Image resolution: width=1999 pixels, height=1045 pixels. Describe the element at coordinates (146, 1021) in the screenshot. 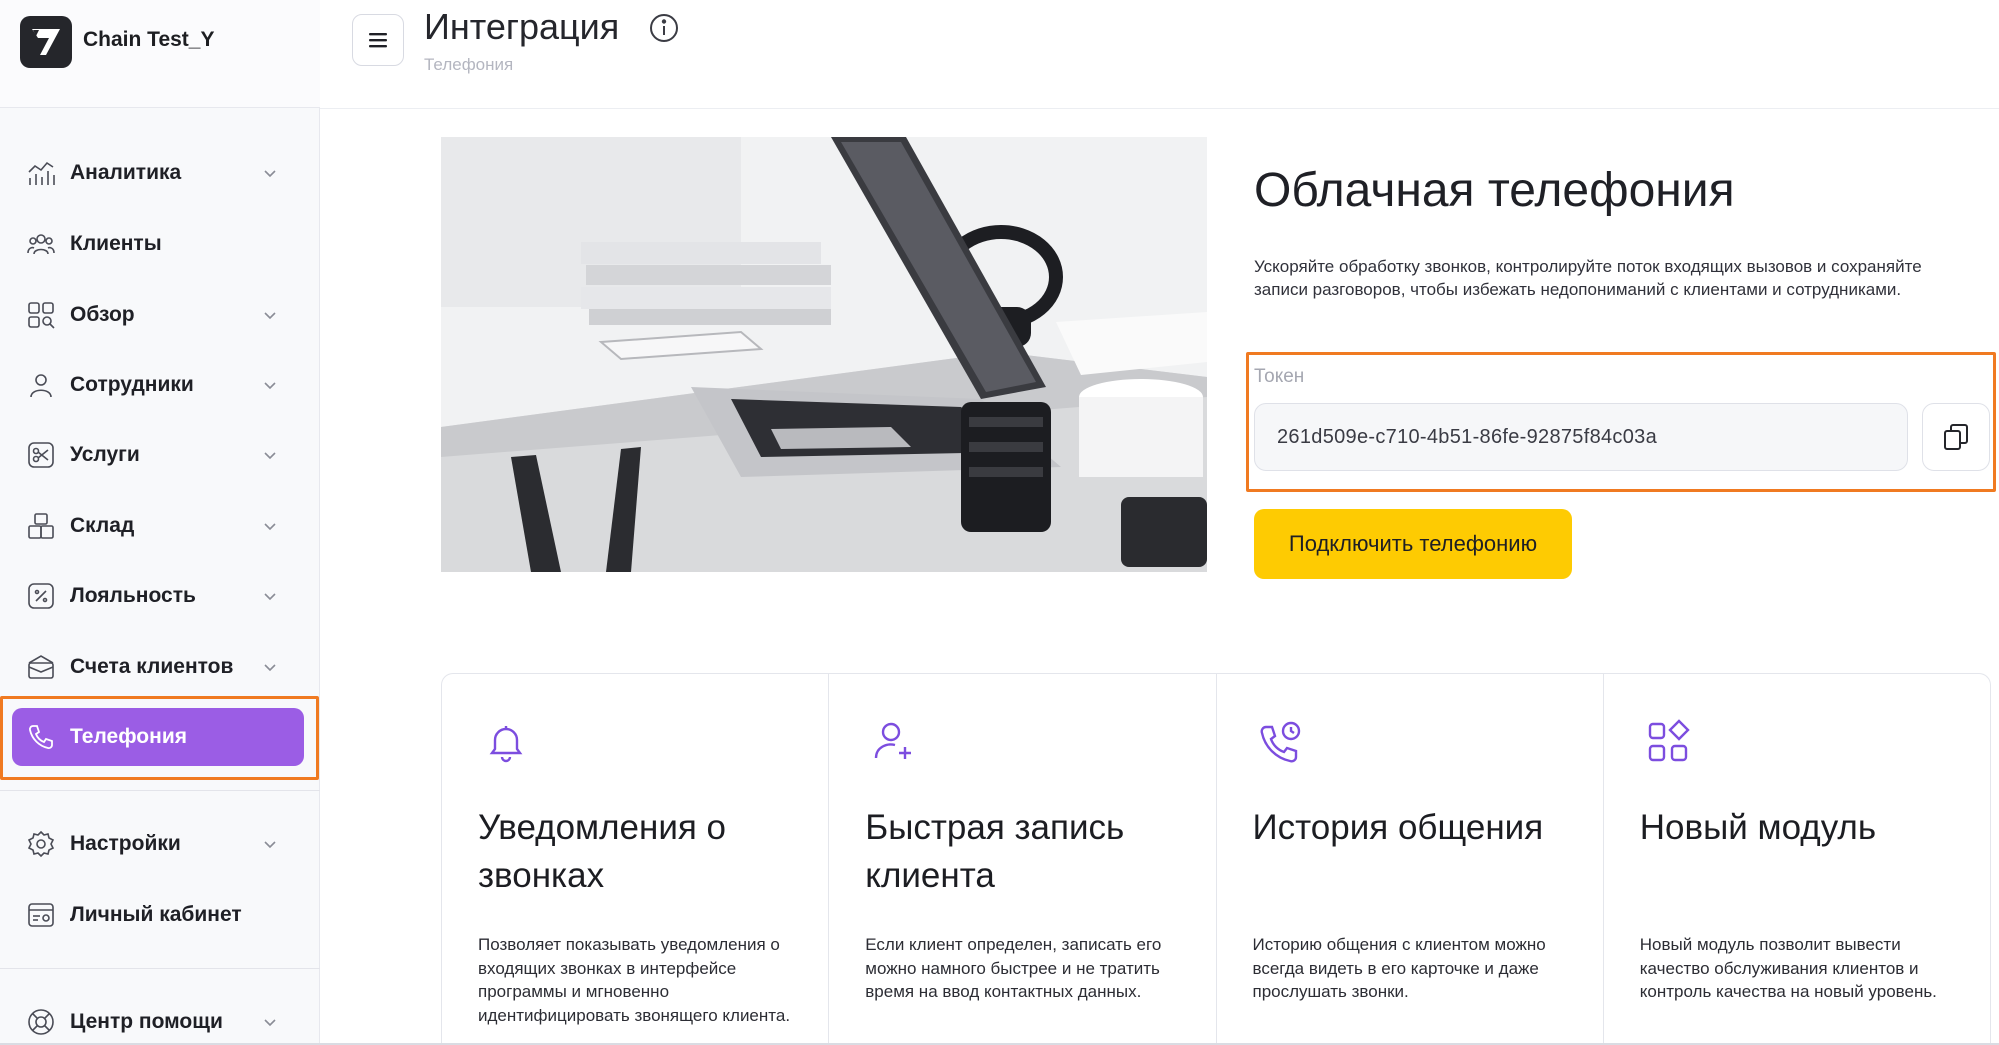

I see `sidebar-item-label: Центр помощи` at that location.